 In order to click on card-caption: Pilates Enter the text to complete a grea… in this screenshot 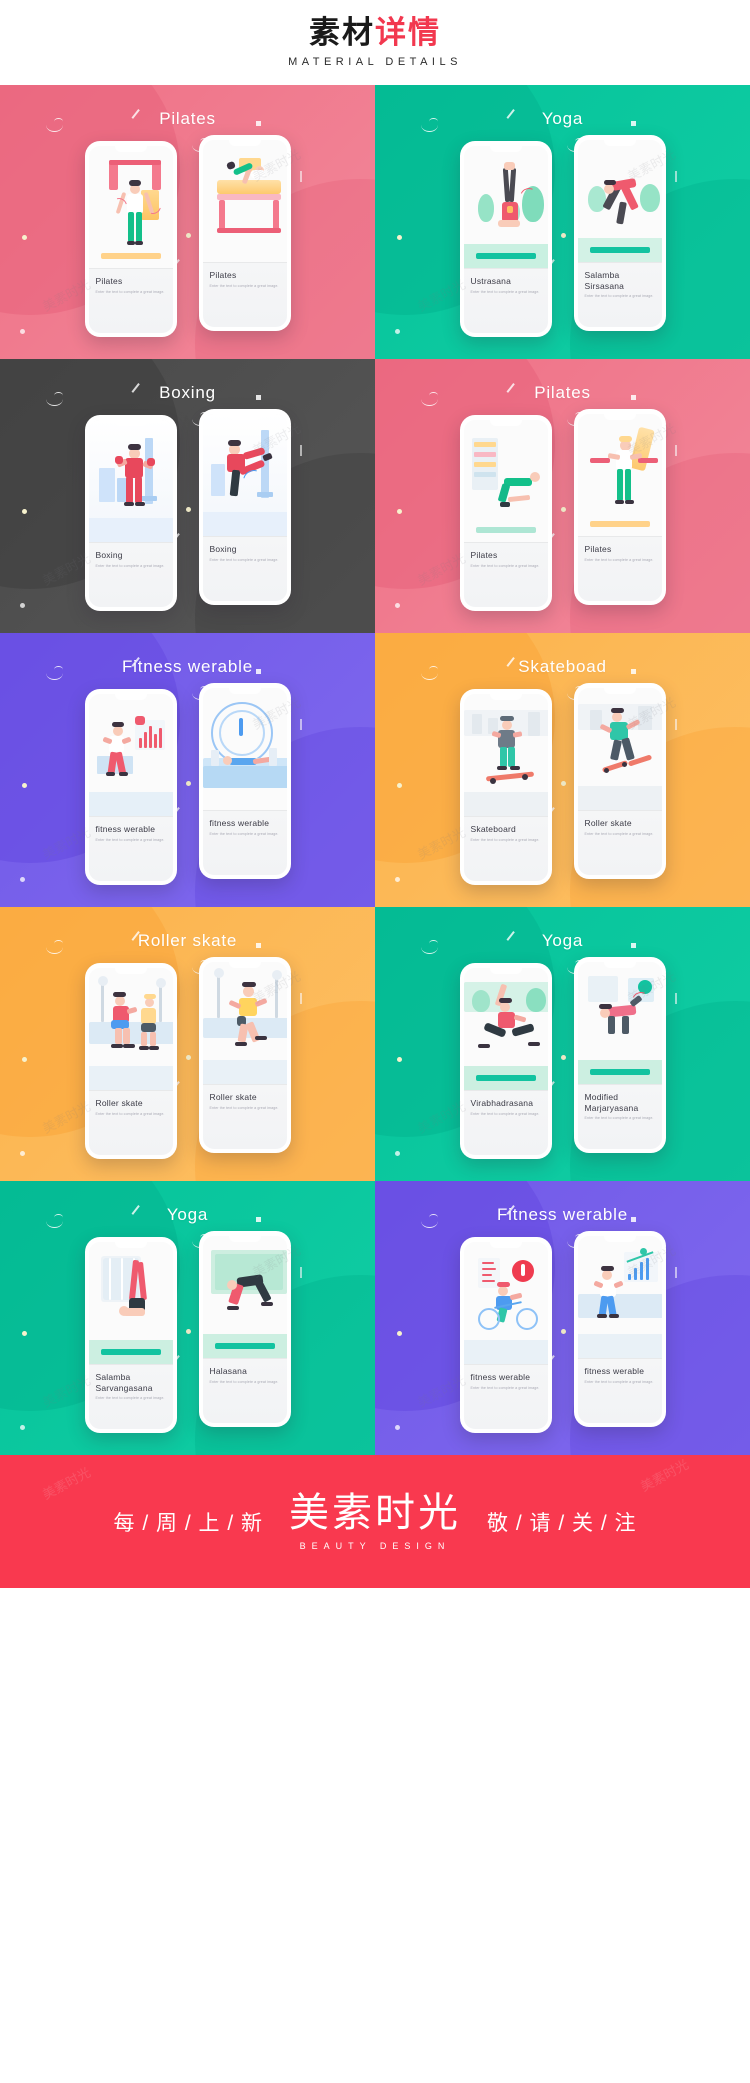, I will do `click(619, 549)`.